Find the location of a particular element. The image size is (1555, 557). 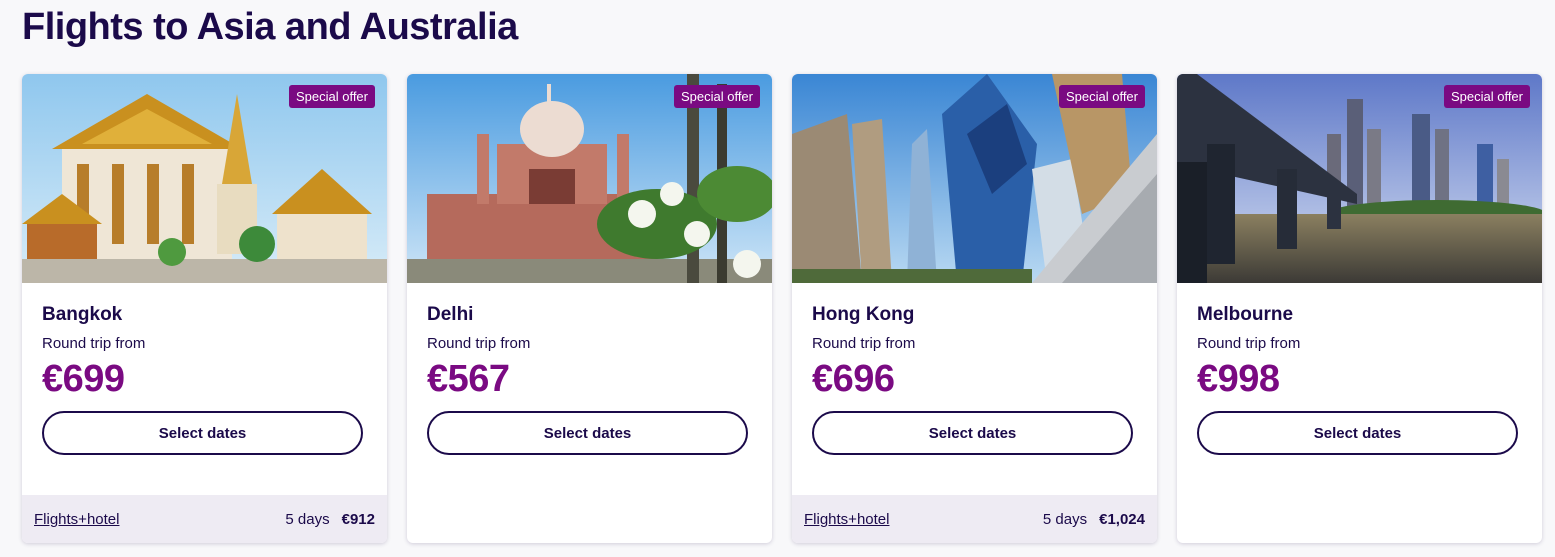

destination-name: Bangkok is located at coordinates (82, 314).